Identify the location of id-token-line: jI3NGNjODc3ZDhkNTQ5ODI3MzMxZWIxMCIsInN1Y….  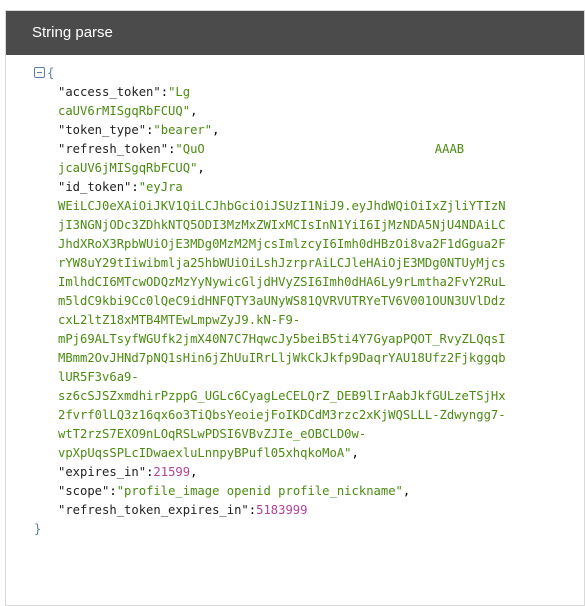
(282, 225).